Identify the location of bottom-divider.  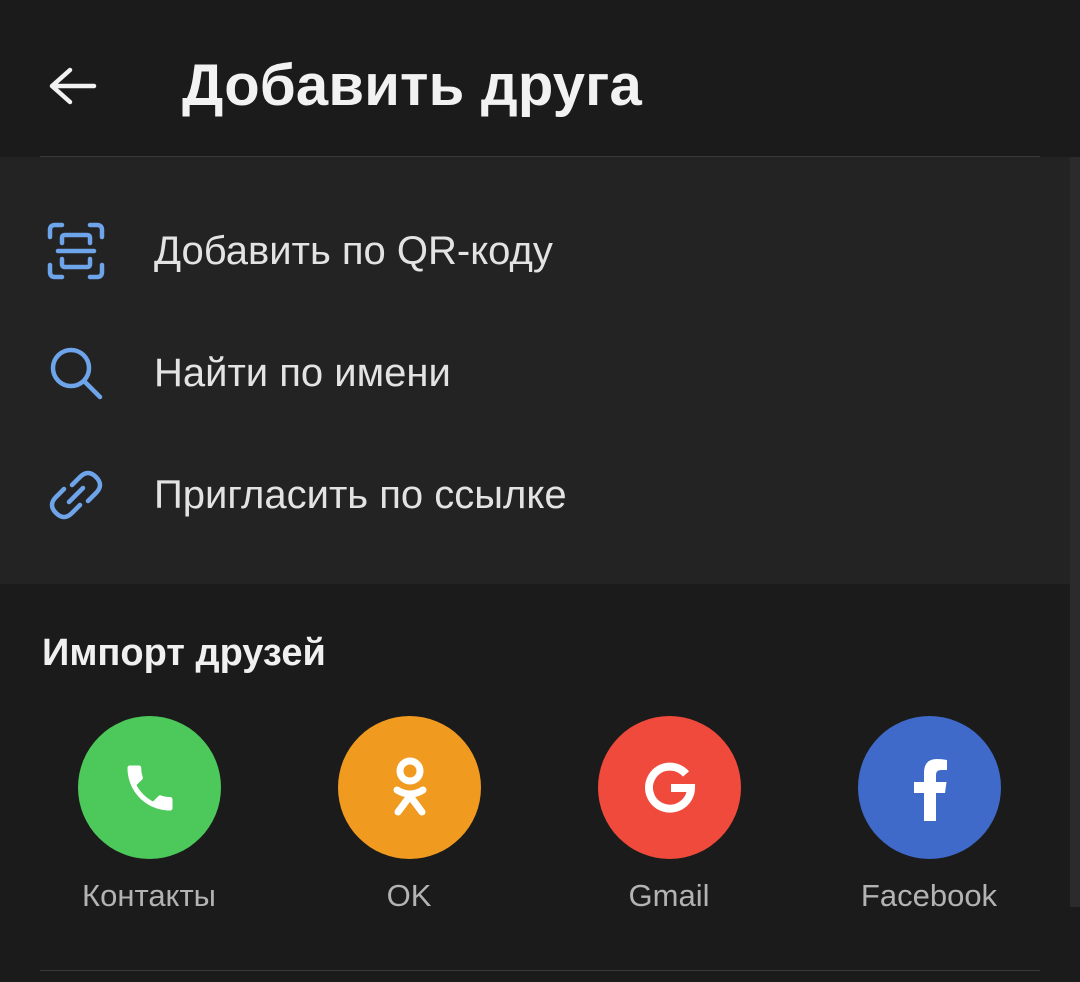
(540, 970).